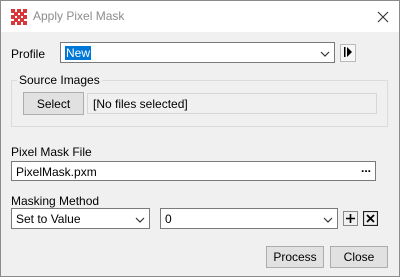 The image size is (400, 277). What do you see at coordinates (200, 16) in the screenshot?
I see `title-bar: Apply Pixel Mask` at bounding box center [200, 16].